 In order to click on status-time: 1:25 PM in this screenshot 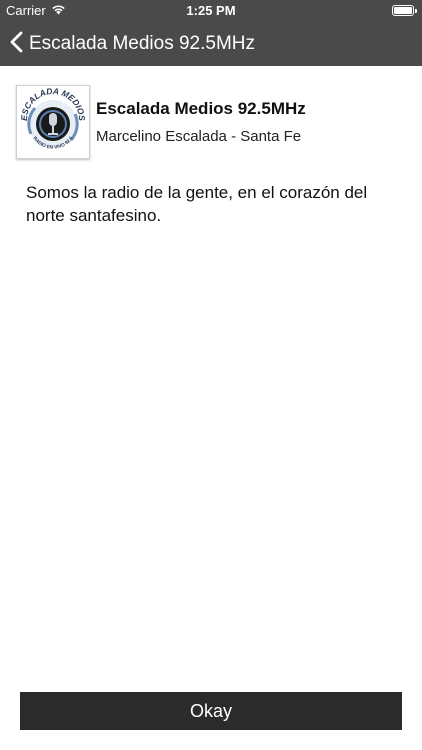, I will do `click(211, 10)`.